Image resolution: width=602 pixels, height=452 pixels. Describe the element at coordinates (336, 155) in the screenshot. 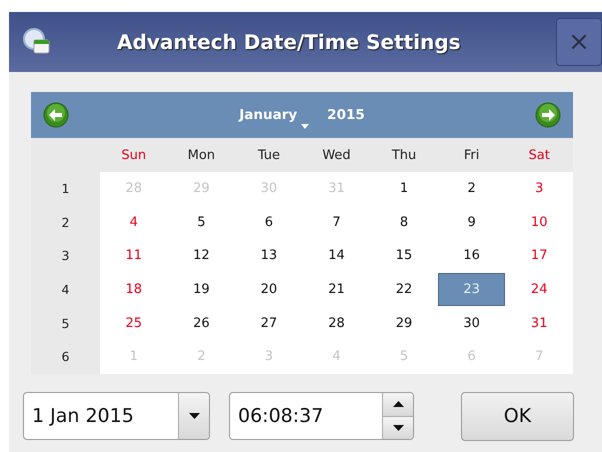

I see `weekday-header: Wed` at that location.